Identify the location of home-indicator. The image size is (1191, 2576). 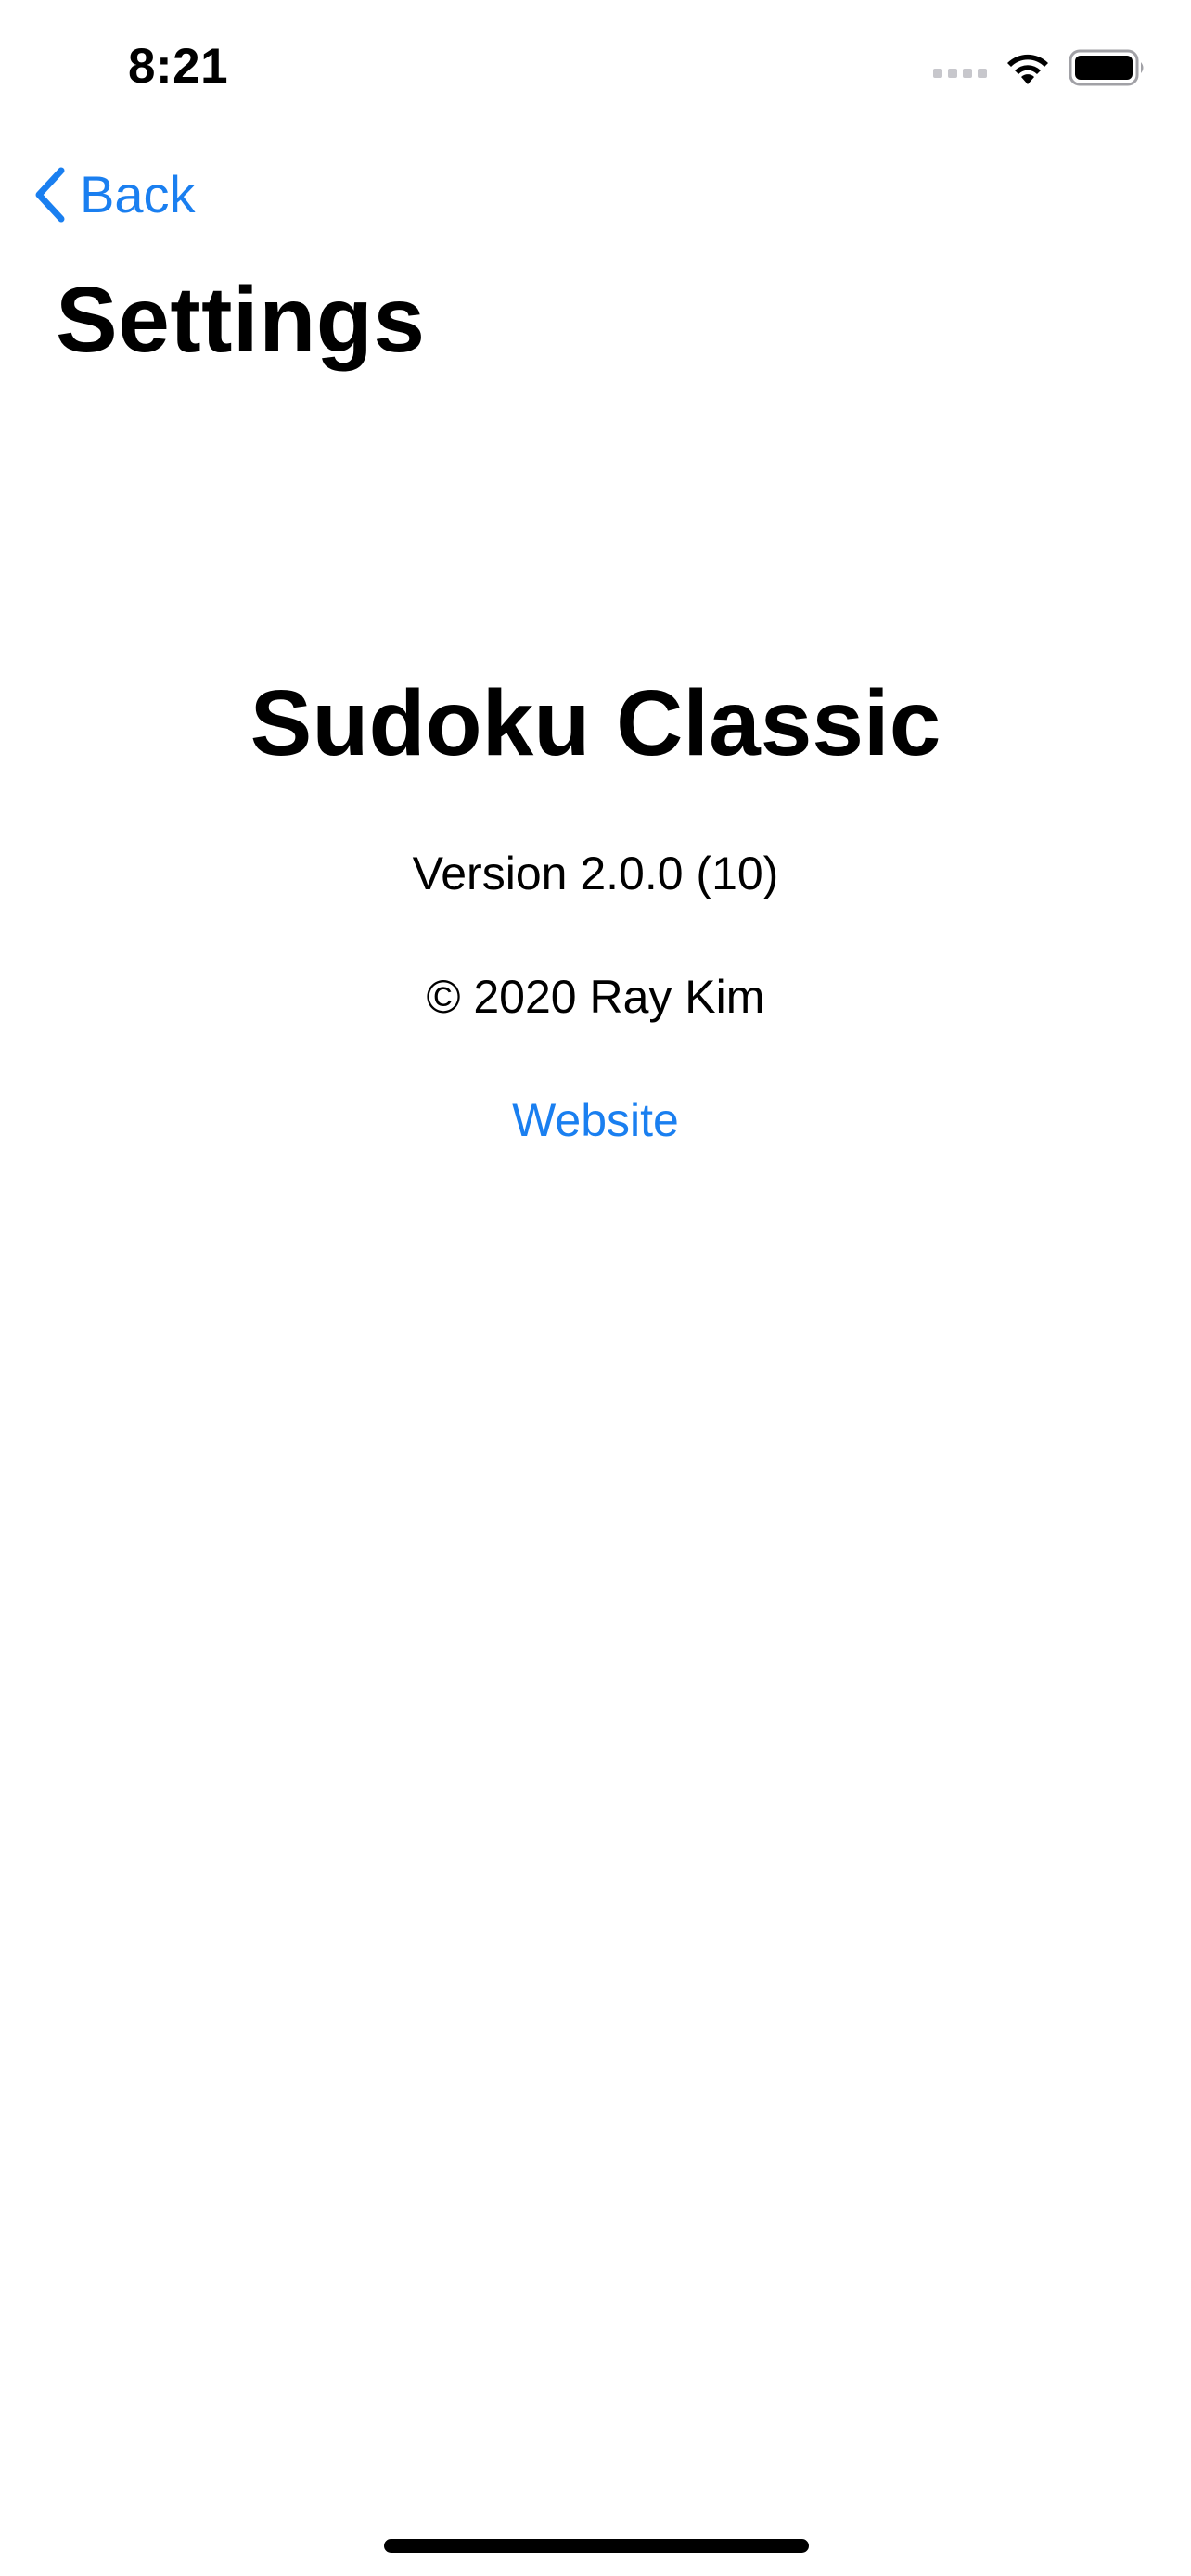
(597, 2546).